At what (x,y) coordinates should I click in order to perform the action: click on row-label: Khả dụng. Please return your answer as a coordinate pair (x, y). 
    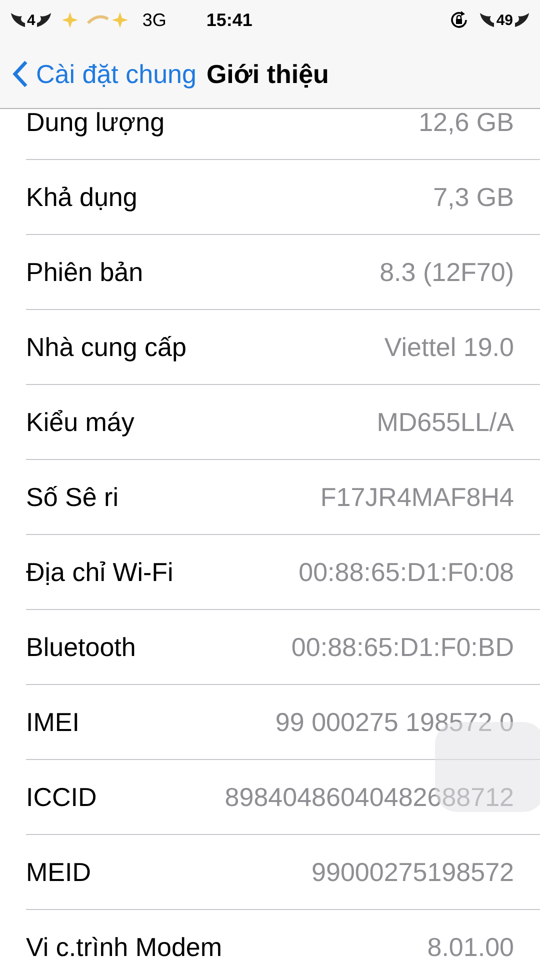
    Looking at the image, I should click on (82, 197).